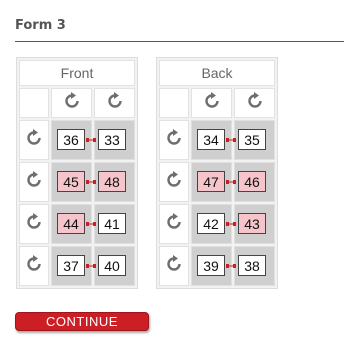 This screenshot has height=339, width=344. I want to click on page-number-field: 40, so click(112, 265).